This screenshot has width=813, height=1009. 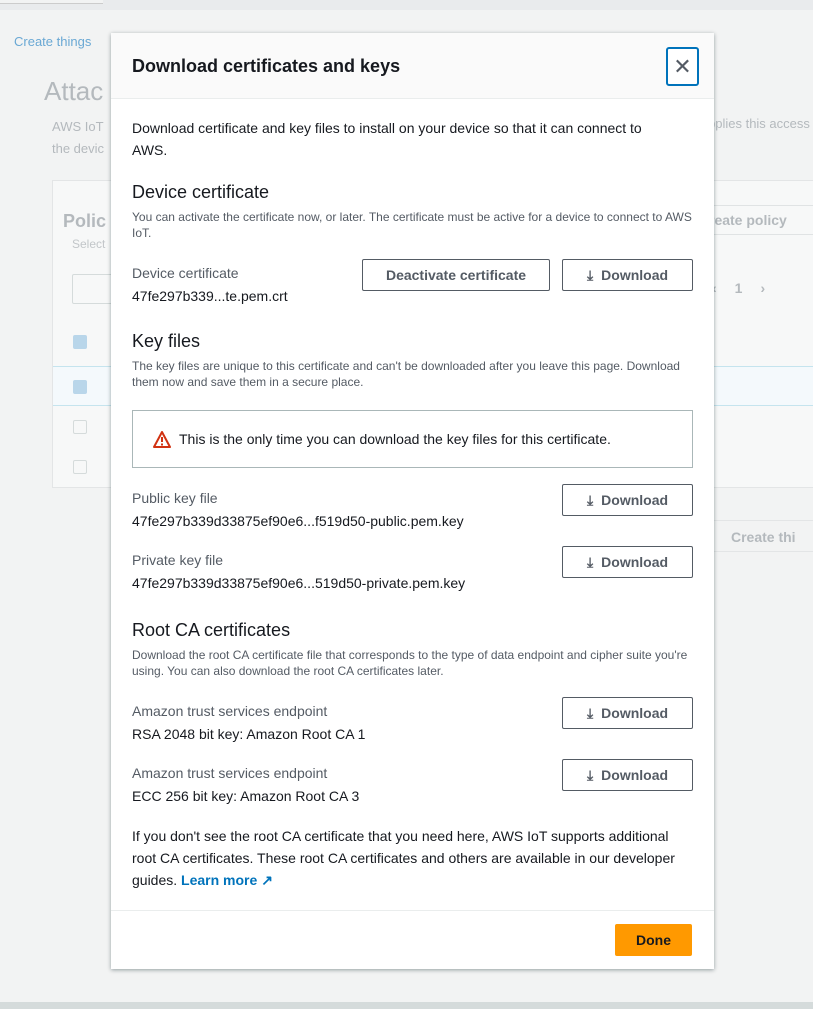 I want to click on root-ca-3-value: ECC 256 bit key: Amazon Root CA 3, so click(x=246, y=796).